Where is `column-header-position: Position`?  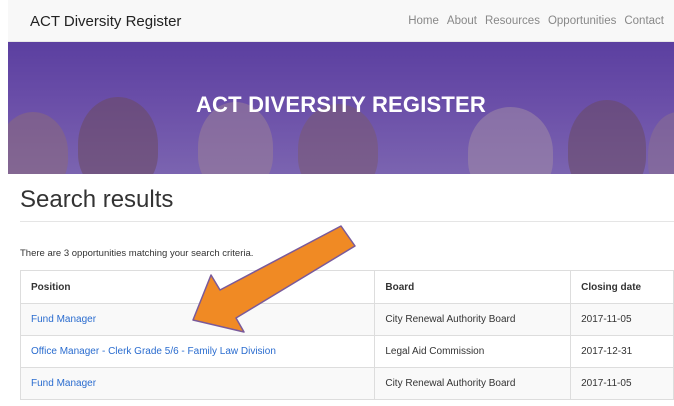
column-header-position: Position is located at coordinates (197, 287).